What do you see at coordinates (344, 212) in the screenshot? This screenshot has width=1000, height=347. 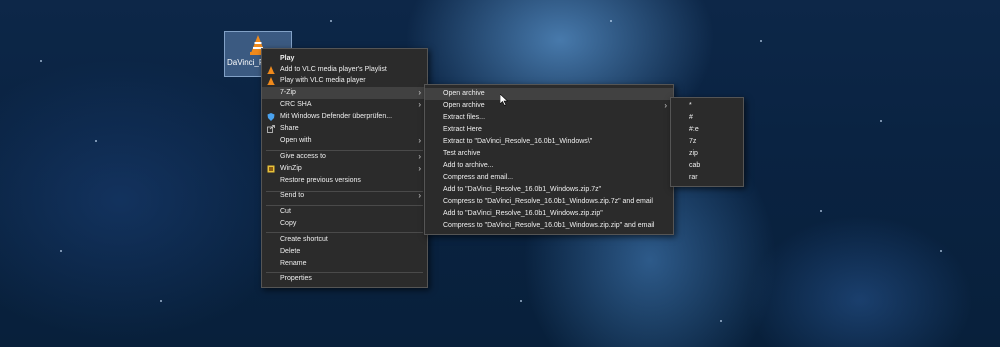 I see `menu-item-cut: Cut` at bounding box center [344, 212].